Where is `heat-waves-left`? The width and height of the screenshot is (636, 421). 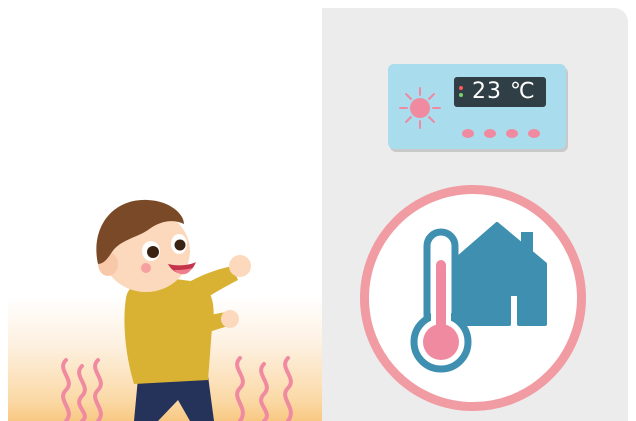
heat-waves-left is located at coordinates (82, 389).